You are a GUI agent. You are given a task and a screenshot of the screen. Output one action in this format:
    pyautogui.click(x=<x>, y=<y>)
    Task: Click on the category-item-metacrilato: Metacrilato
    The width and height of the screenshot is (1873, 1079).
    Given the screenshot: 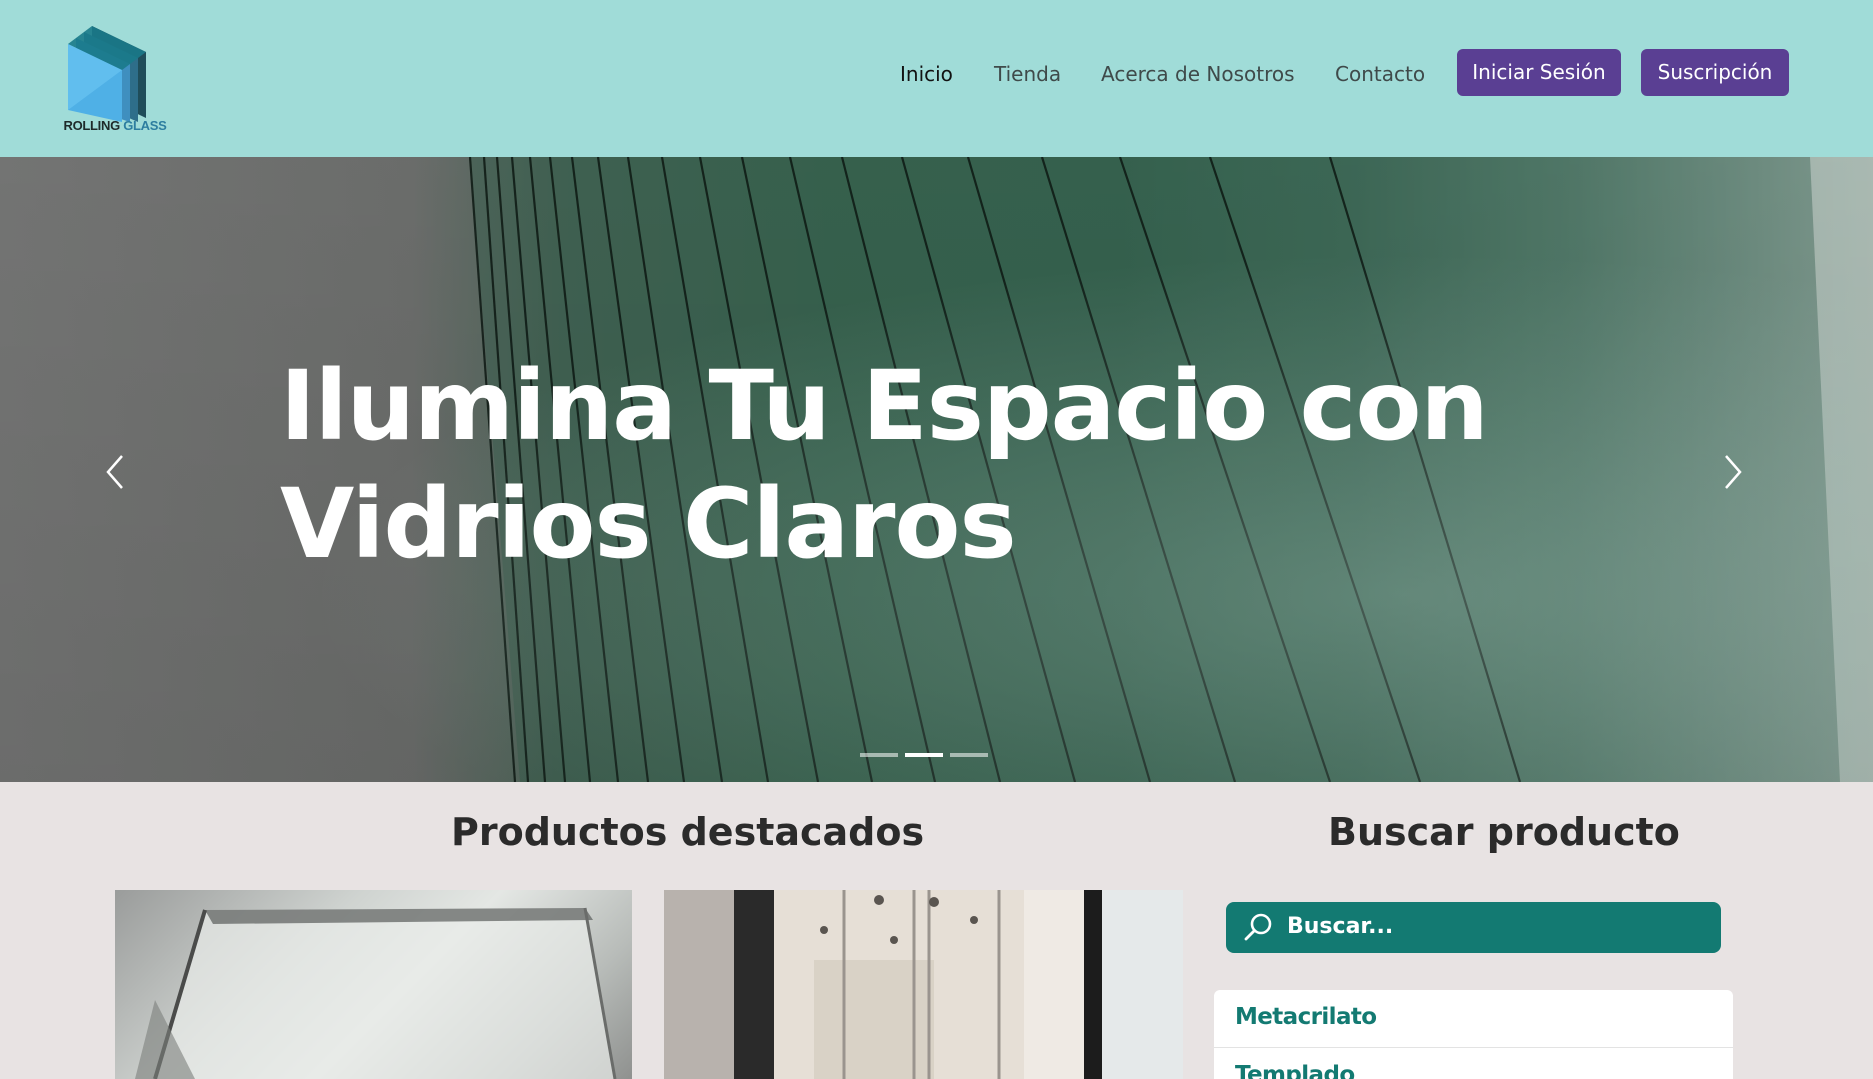 What is the action you would take?
    pyautogui.click(x=1473, y=1019)
    